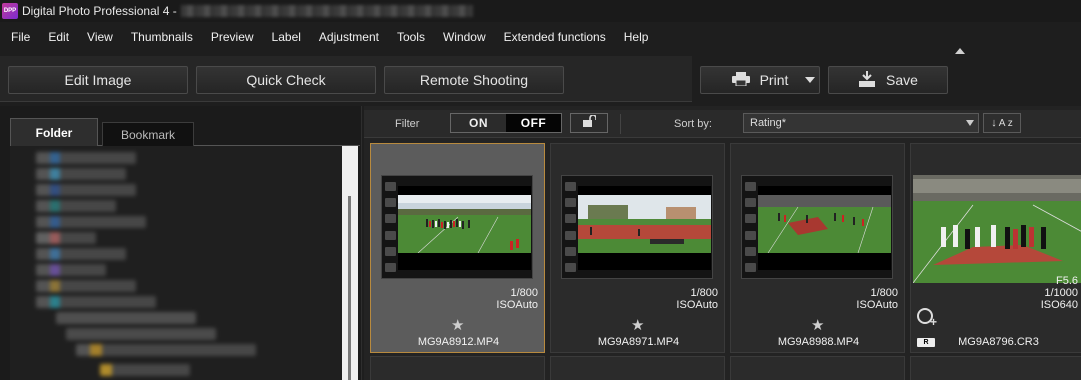  What do you see at coordinates (326, 11) in the screenshot?
I see `blurred-title-path` at bounding box center [326, 11].